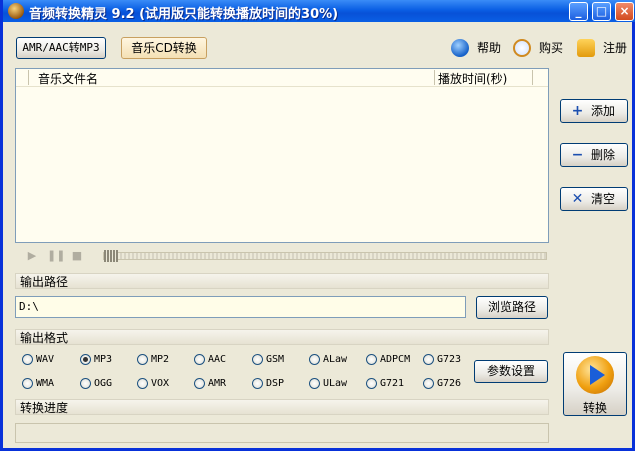  I want to click on buy-label: 购买, so click(551, 48).